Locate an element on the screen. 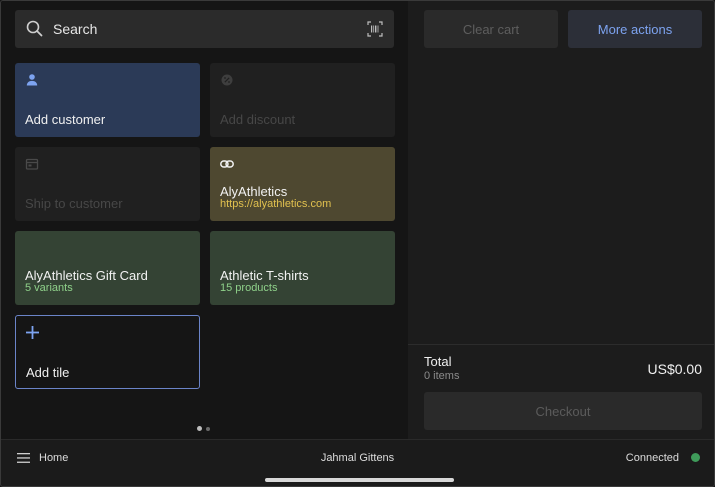 The width and height of the screenshot is (715, 487). connection-status: Connected is located at coordinates (652, 458).